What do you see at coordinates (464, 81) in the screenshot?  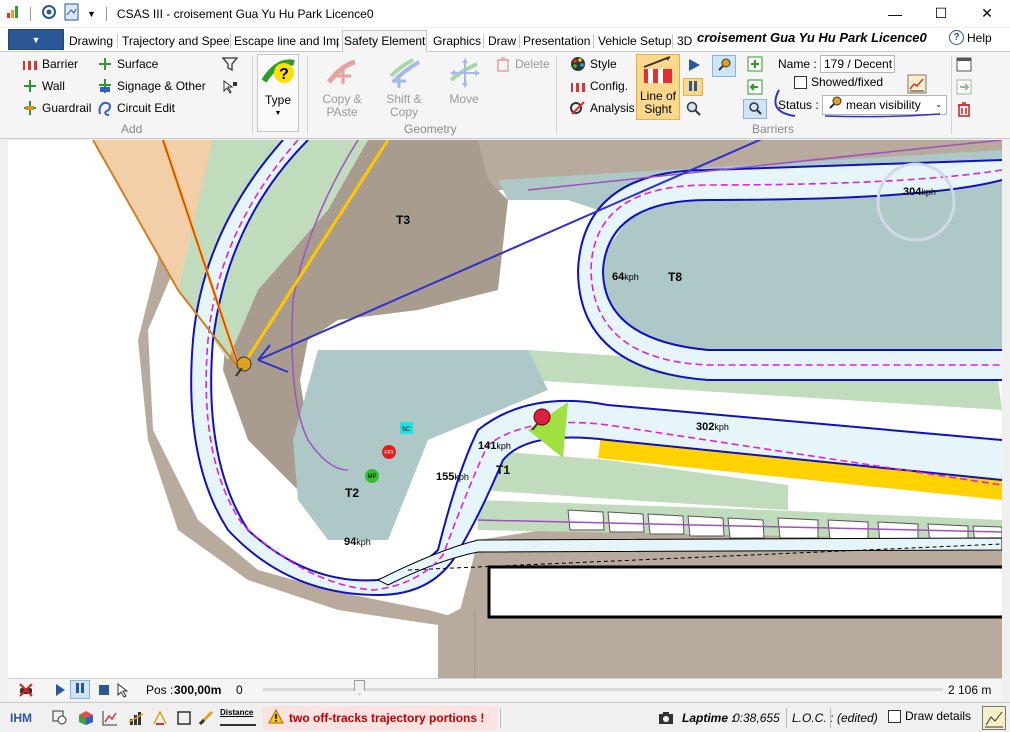 I see `move-button: Move` at bounding box center [464, 81].